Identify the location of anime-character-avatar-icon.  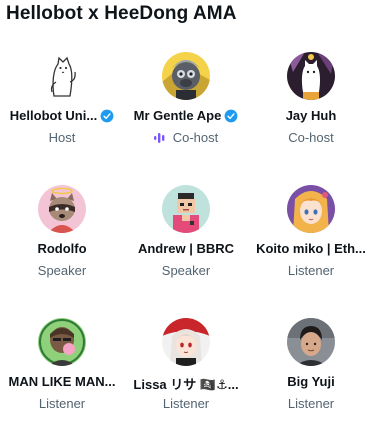
(186, 342).